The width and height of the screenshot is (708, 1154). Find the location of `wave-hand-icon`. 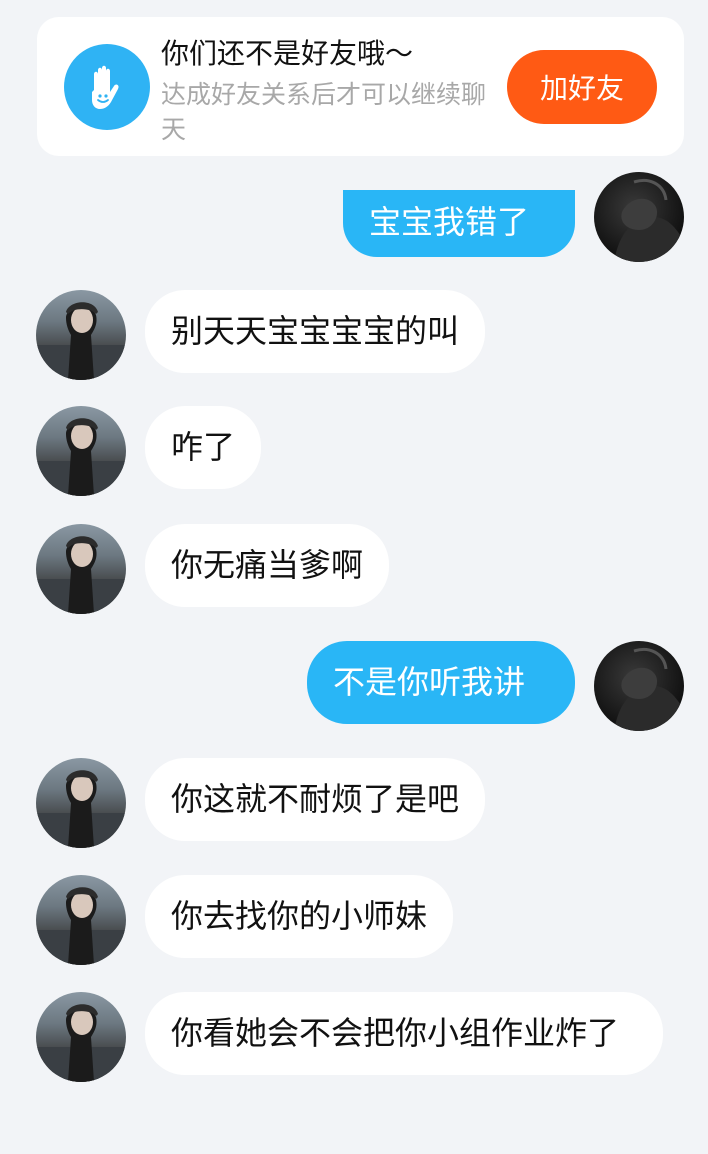

wave-hand-icon is located at coordinates (107, 87).